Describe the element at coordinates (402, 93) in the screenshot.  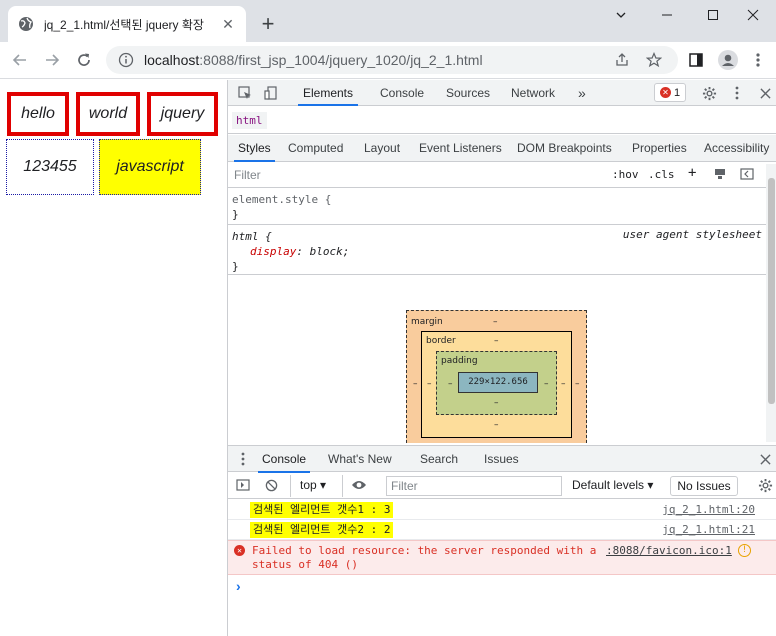
I see `tab-console: Console` at that location.